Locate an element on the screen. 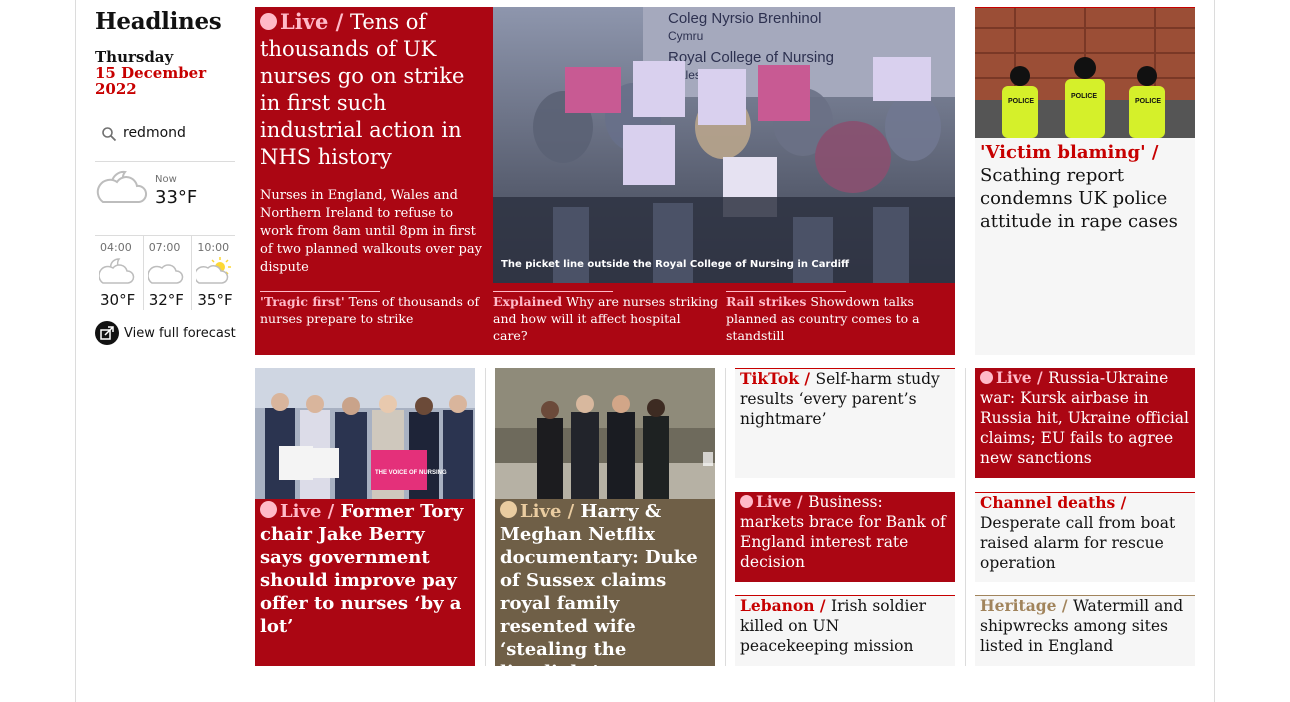  lebanon-kicker: Lebanon / is located at coordinates (783, 605).